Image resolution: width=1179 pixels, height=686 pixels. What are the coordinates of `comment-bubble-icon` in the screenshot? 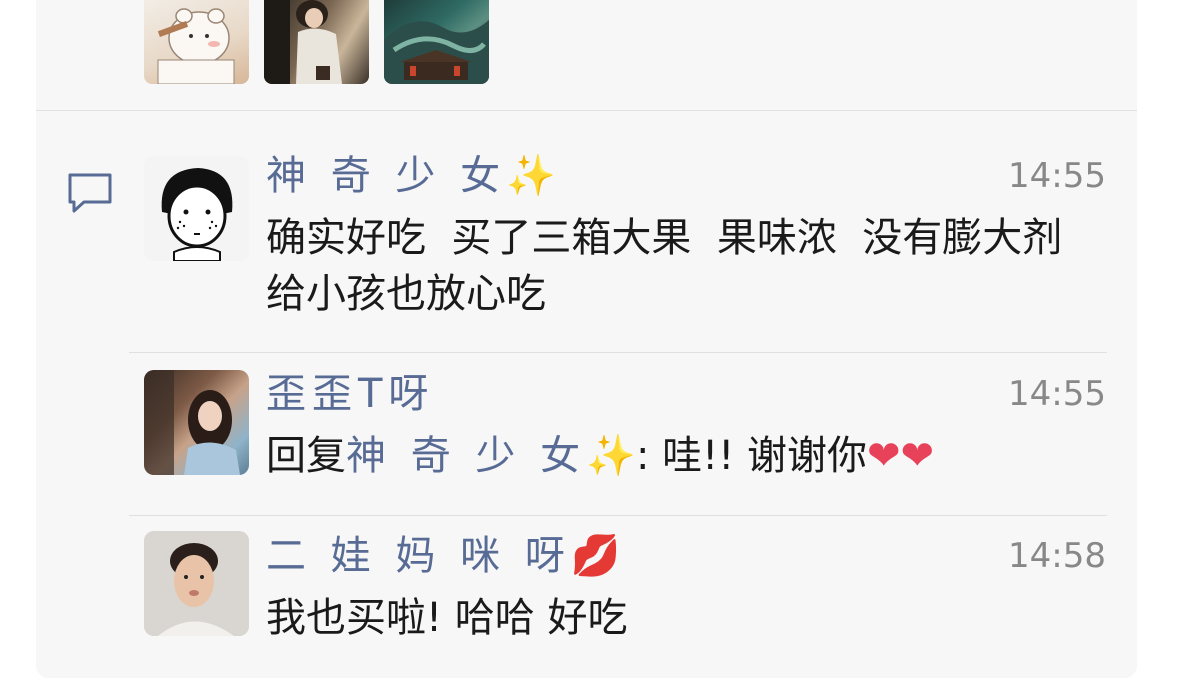 It's located at (90, 193).